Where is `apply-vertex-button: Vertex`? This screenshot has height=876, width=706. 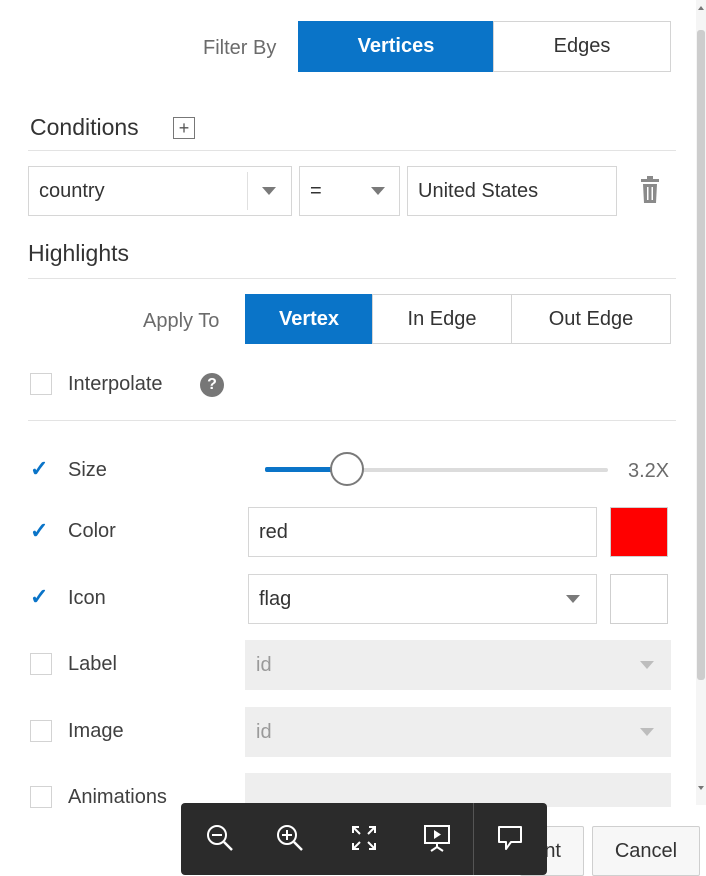
apply-vertex-button: Vertex is located at coordinates (309, 319).